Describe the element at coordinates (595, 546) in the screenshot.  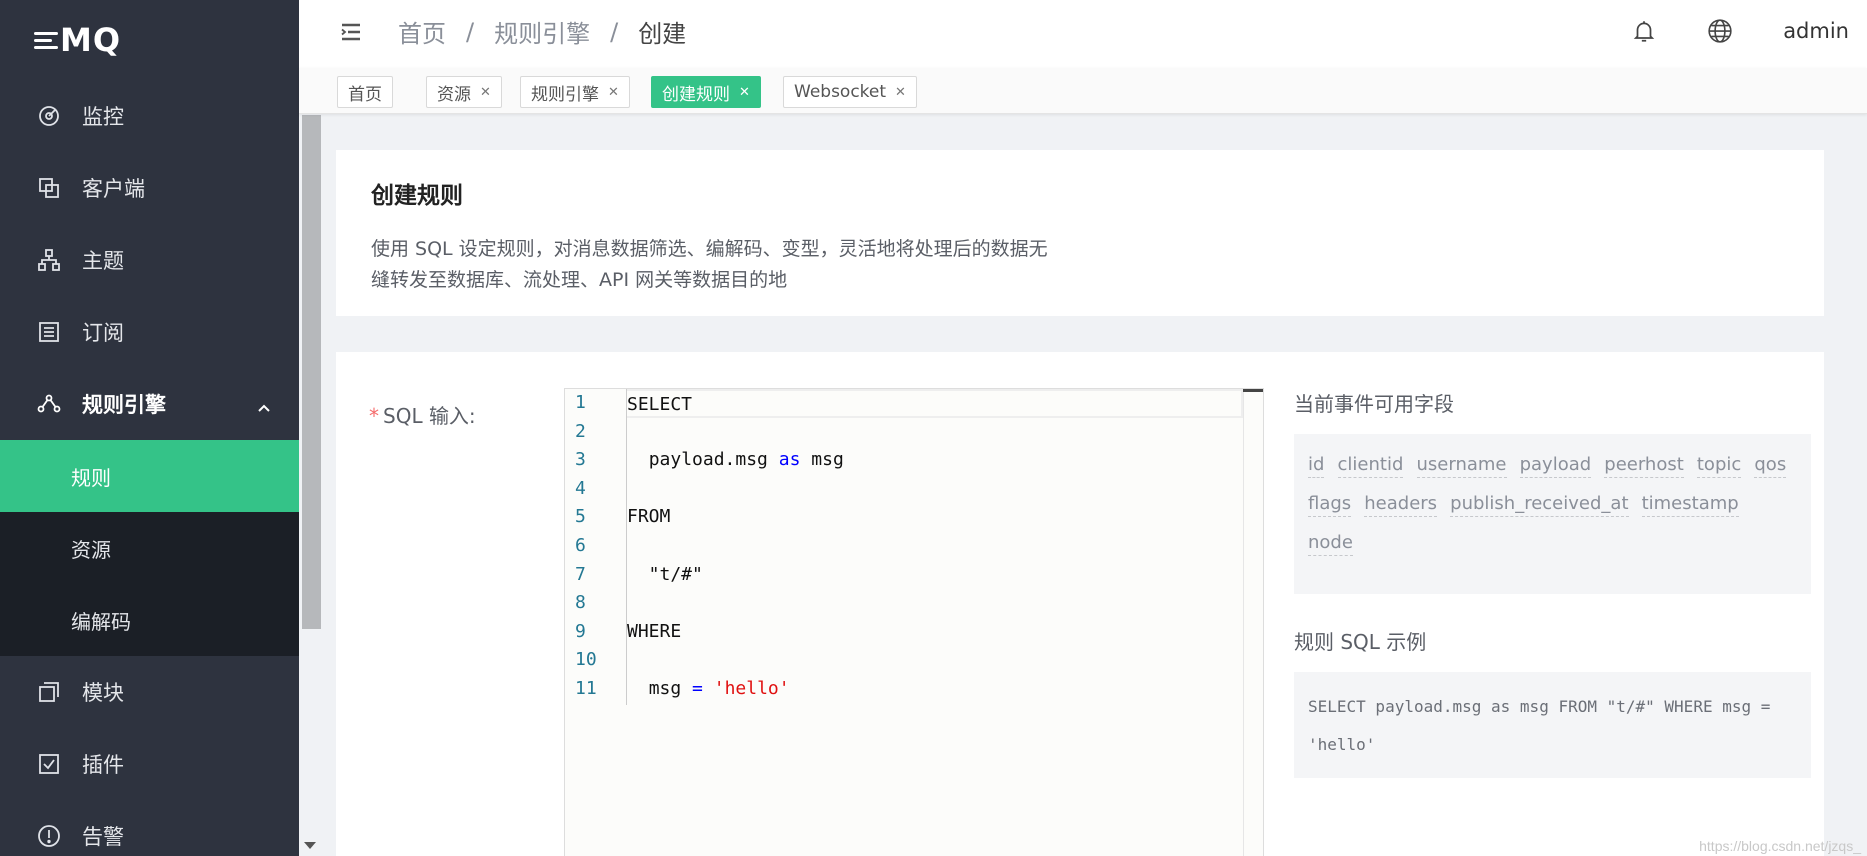
I see `line-numbers: 1 2 3 4 5 6 7 8 9 10 11` at that location.